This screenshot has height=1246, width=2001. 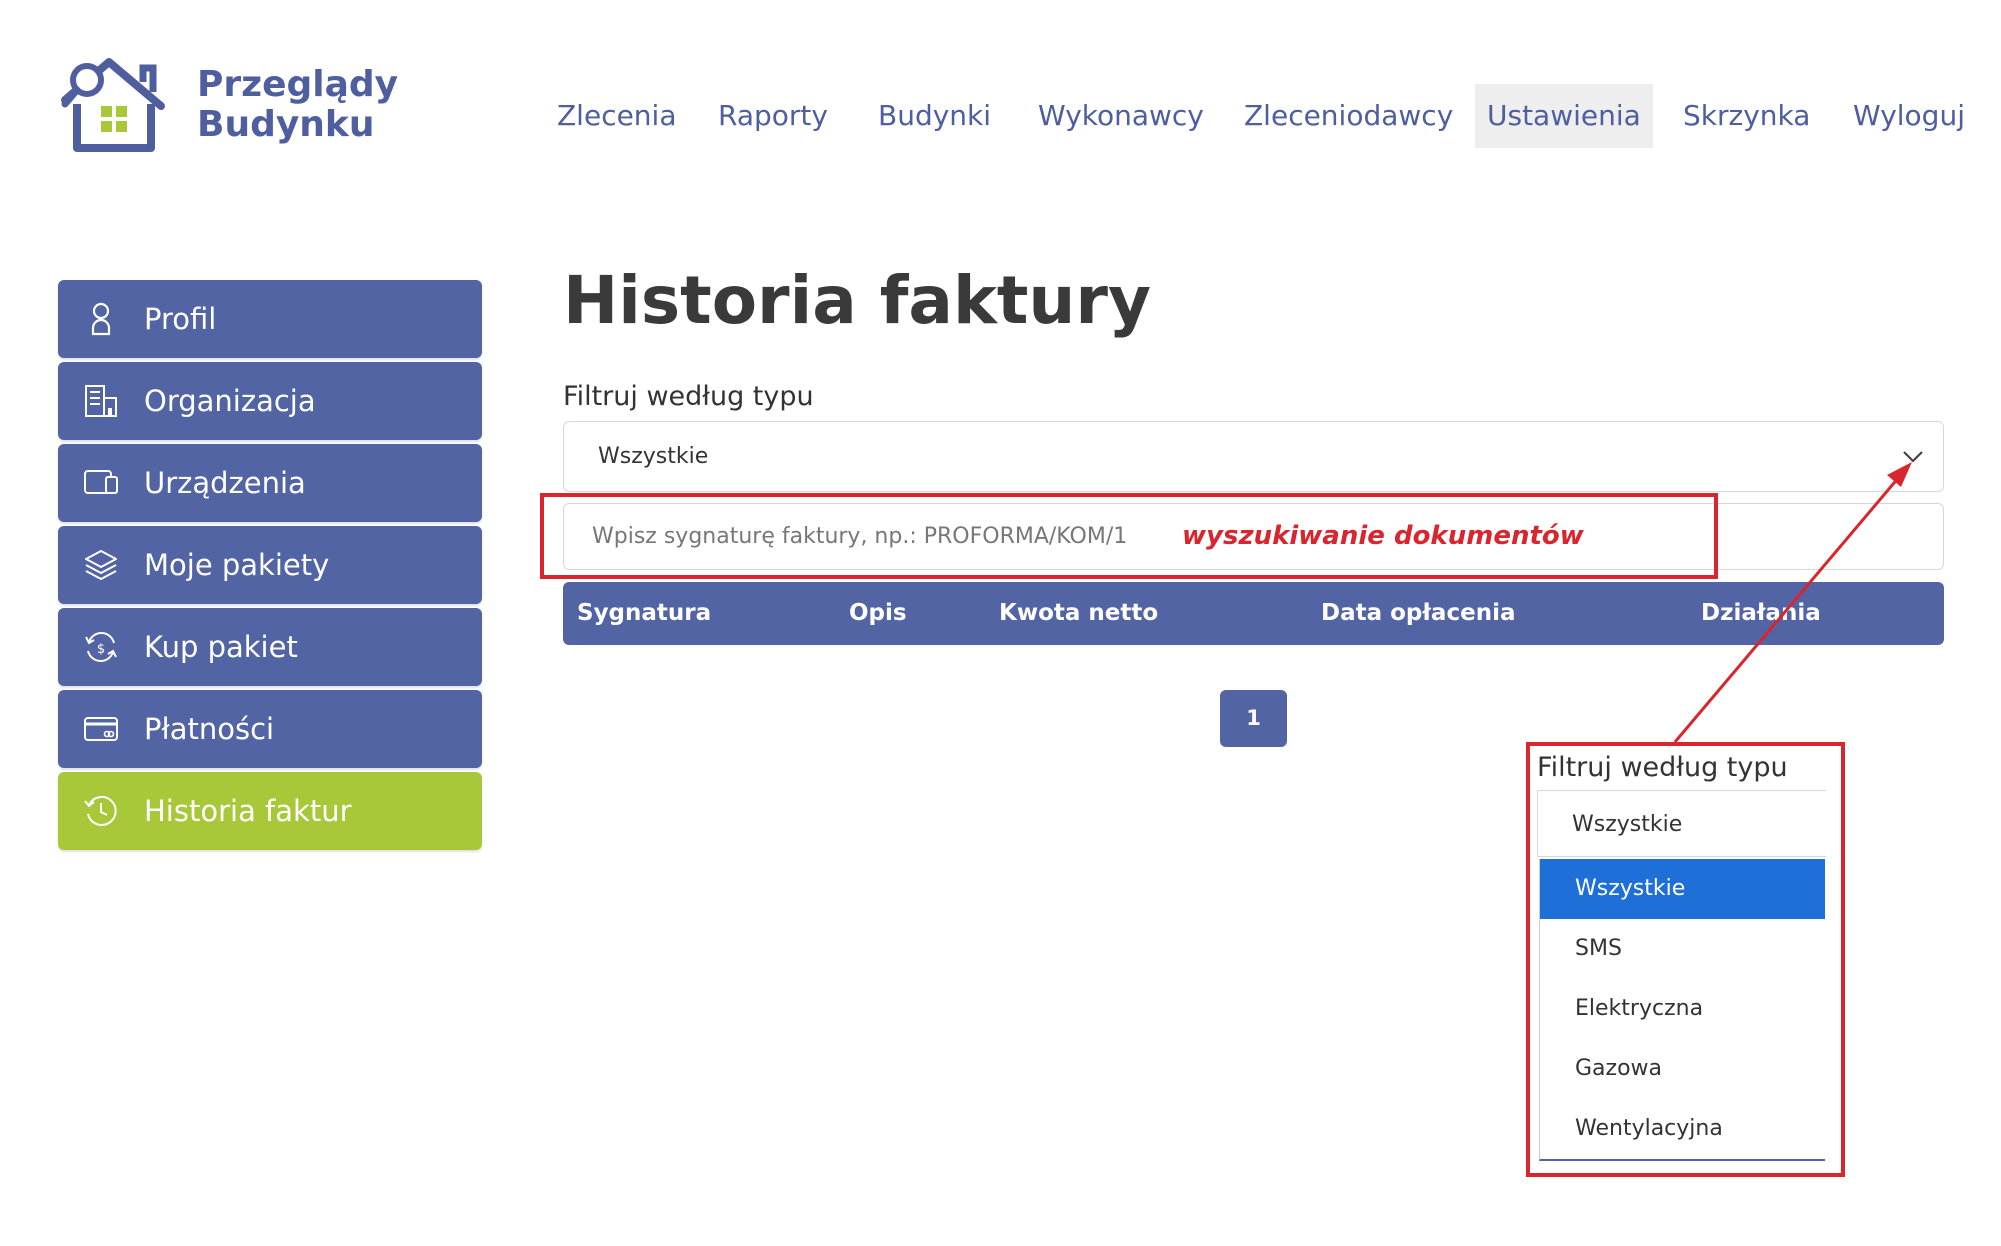 I want to click on brand-line-2: Budynku, so click(x=286, y=124).